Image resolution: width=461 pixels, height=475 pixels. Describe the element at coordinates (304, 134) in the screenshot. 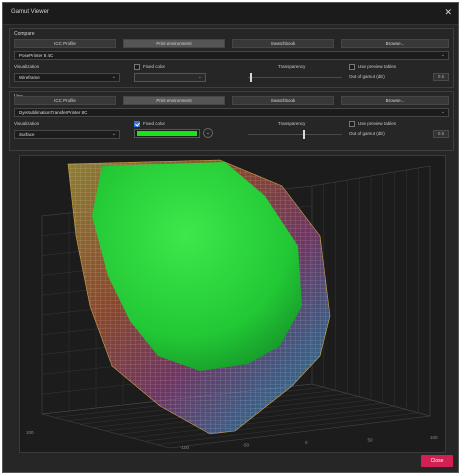

I see `use-transparency-handle` at that location.